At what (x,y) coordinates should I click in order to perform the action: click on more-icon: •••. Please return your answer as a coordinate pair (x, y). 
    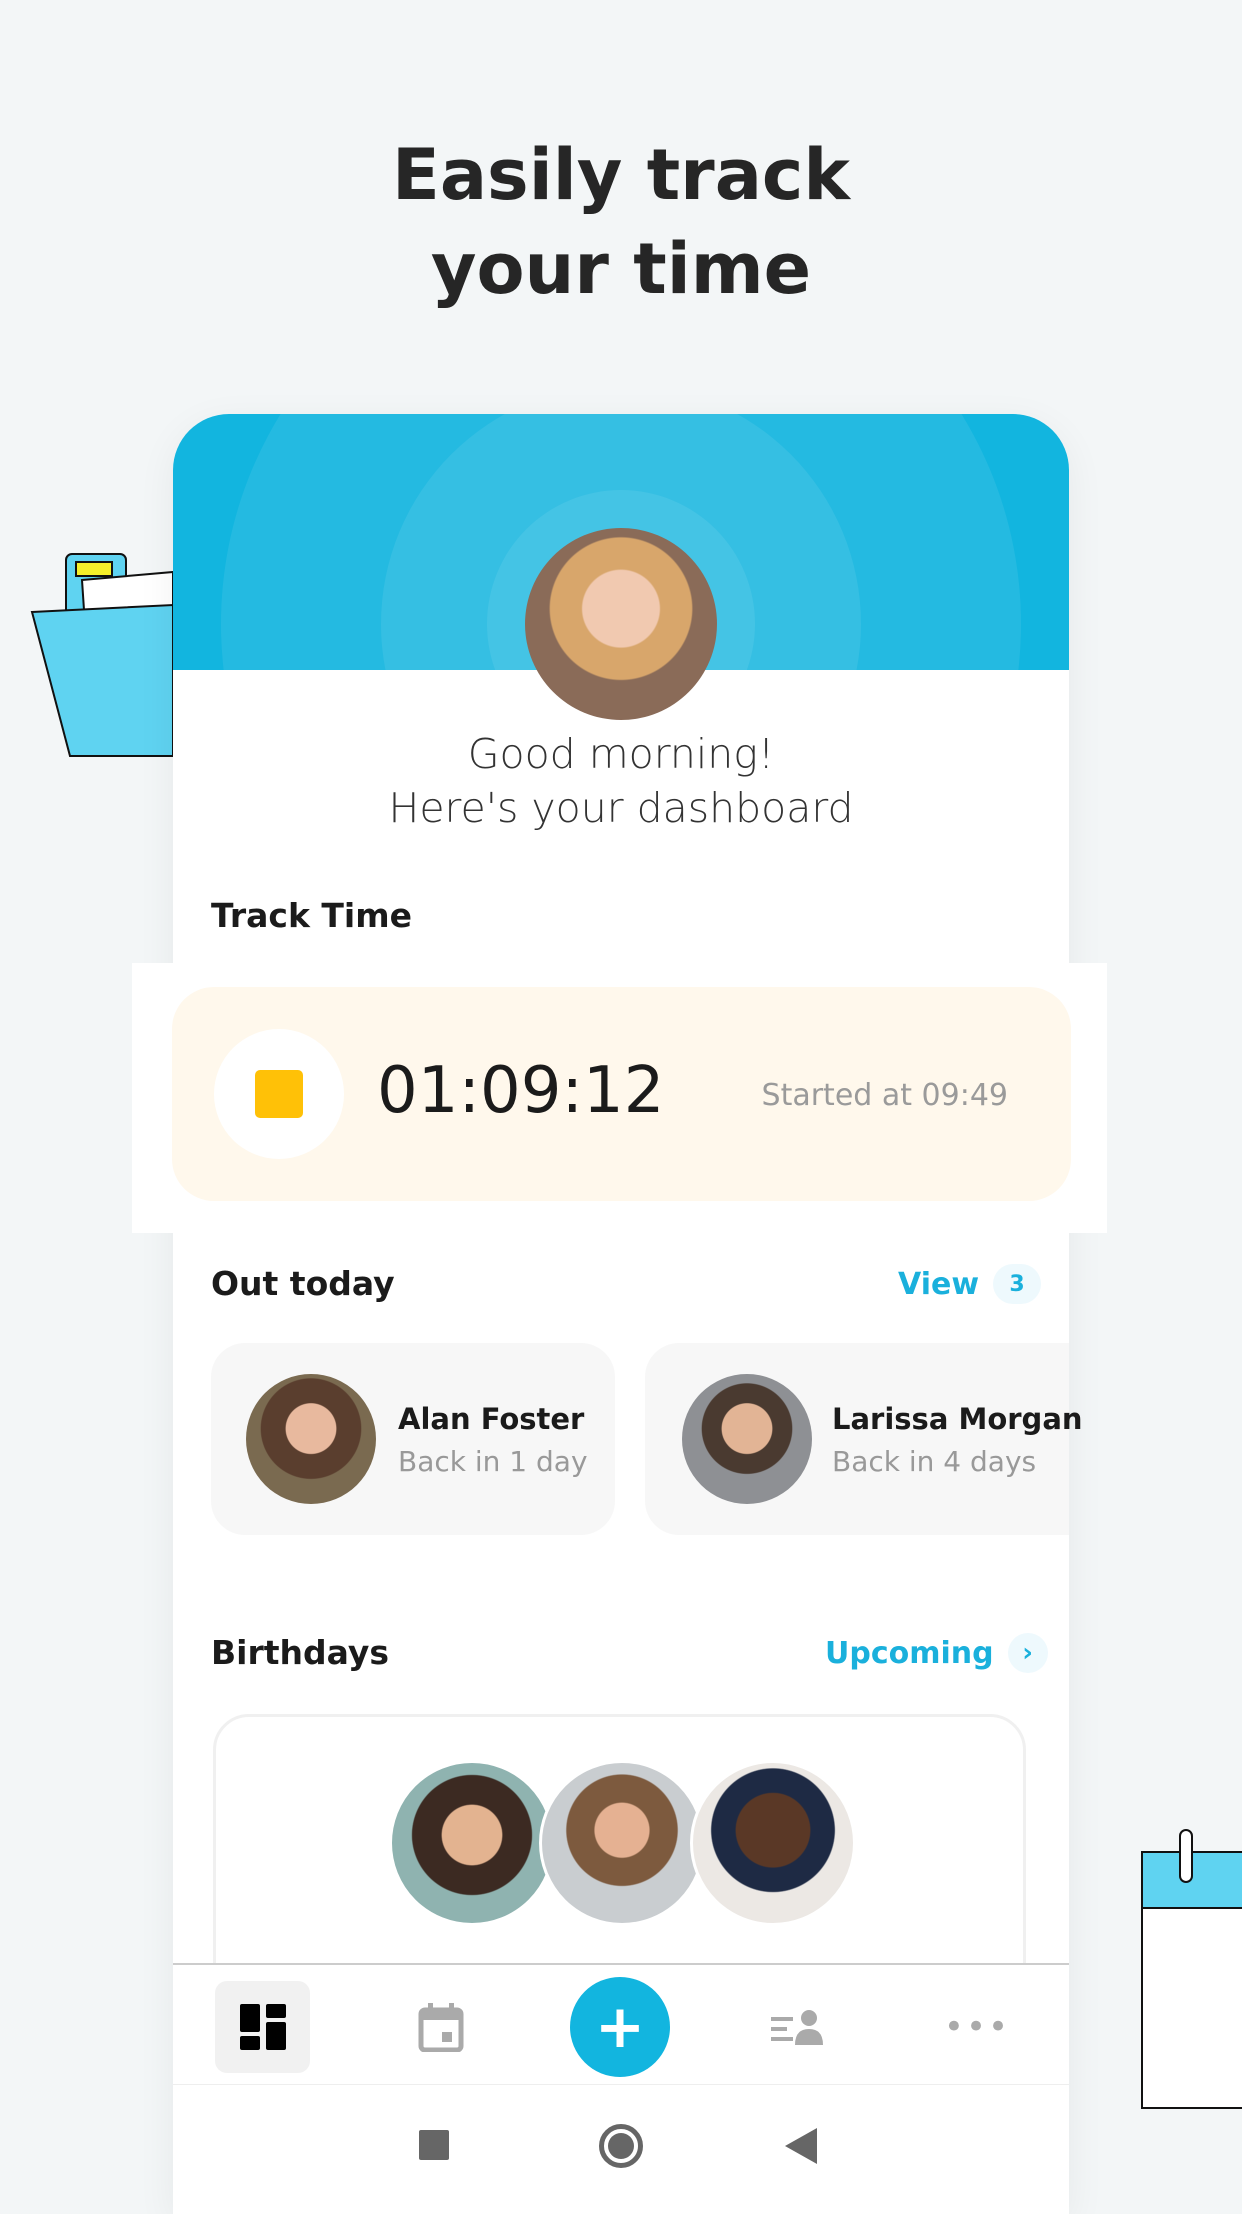
    Looking at the image, I should click on (977, 2027).